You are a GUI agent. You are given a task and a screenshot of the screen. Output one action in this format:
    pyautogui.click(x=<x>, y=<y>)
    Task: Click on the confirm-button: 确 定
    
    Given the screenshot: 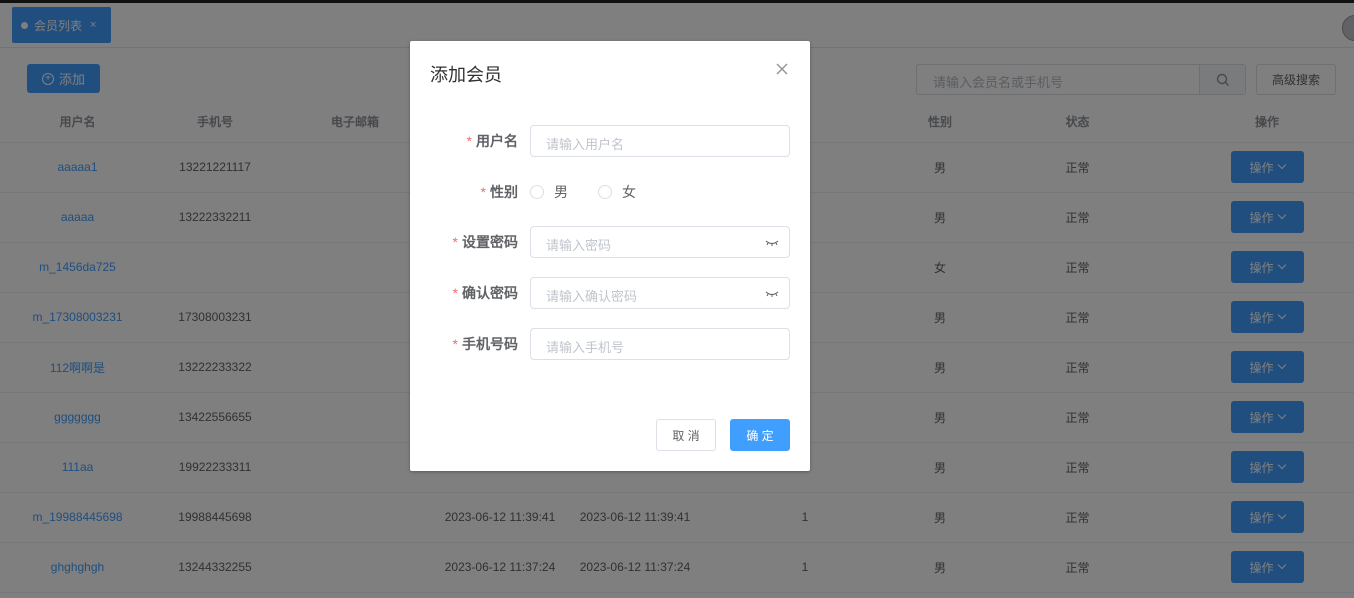 What is the action you would take?
    pyautogui.click(x=760, y=435)
    